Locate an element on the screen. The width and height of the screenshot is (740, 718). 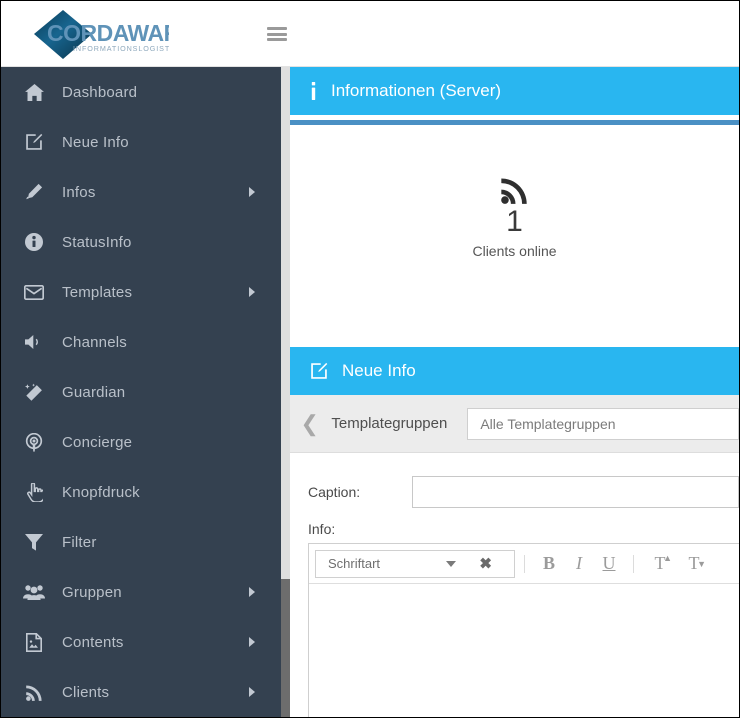
speaker-icon is located at coordinates (34, 342).